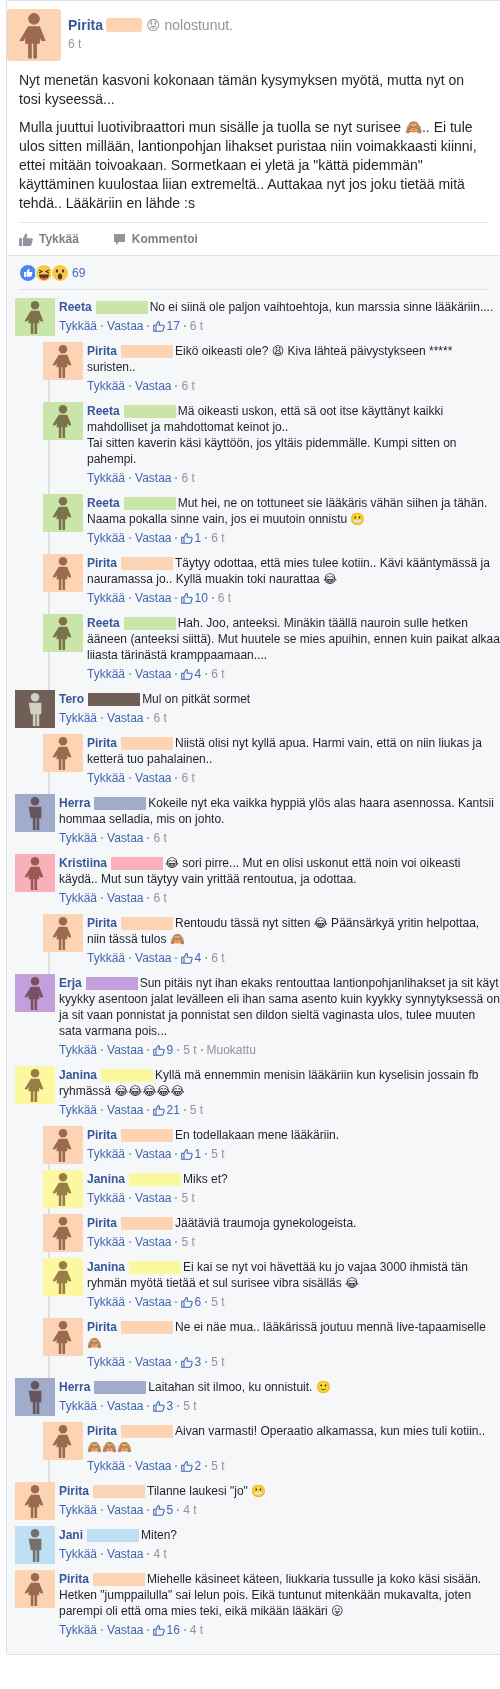  What do you see at coordinates (100, 1535) in the screenshot?
I see `author-name: Jani` at bounding box center [100, 1535].